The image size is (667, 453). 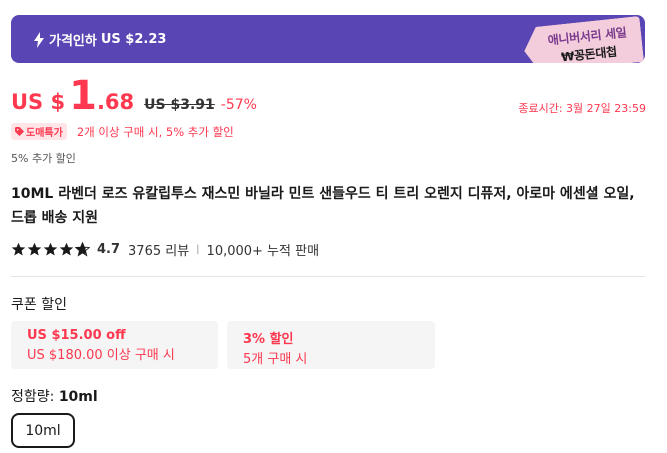 I want to click on tag-icon, so click(x=19, y=131).